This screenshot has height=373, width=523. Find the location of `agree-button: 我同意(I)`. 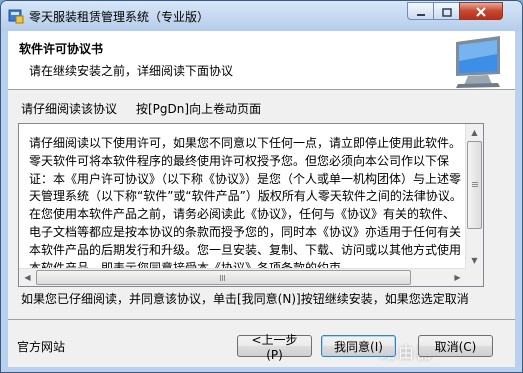

agree-button: 我同意(I) is located at coordinates (358, 346).